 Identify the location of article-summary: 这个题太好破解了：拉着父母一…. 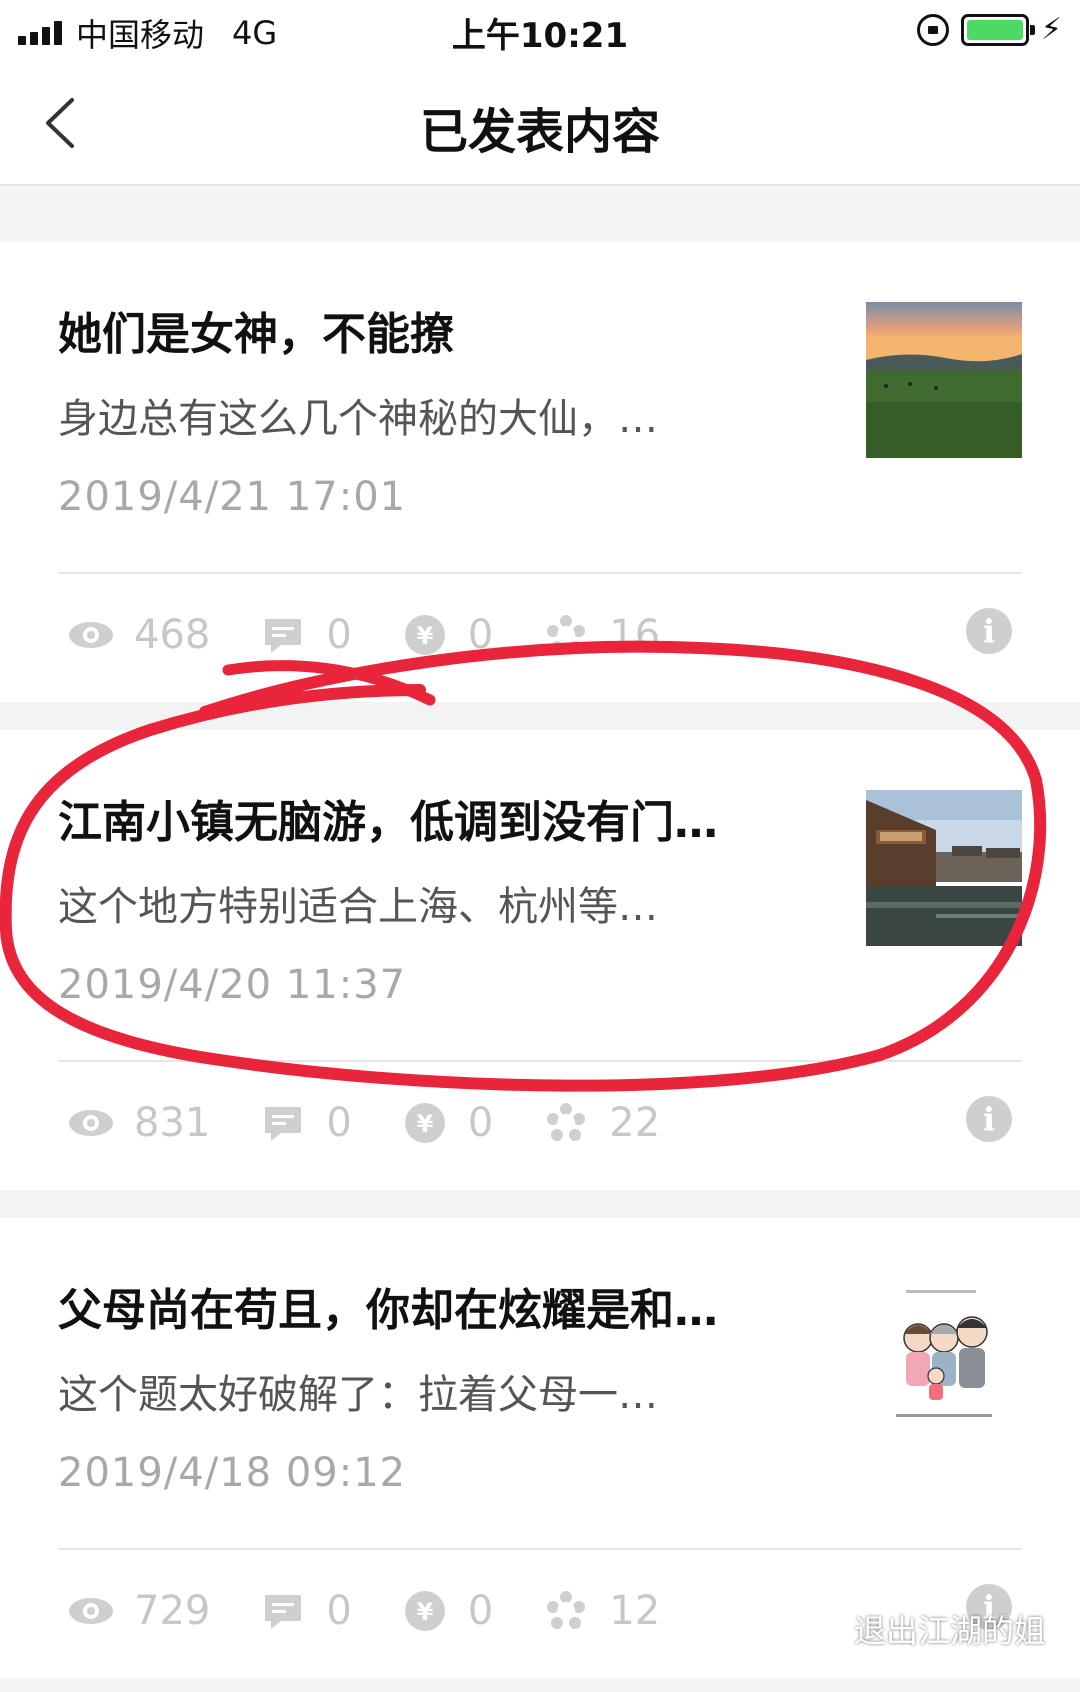
(358, 1395).